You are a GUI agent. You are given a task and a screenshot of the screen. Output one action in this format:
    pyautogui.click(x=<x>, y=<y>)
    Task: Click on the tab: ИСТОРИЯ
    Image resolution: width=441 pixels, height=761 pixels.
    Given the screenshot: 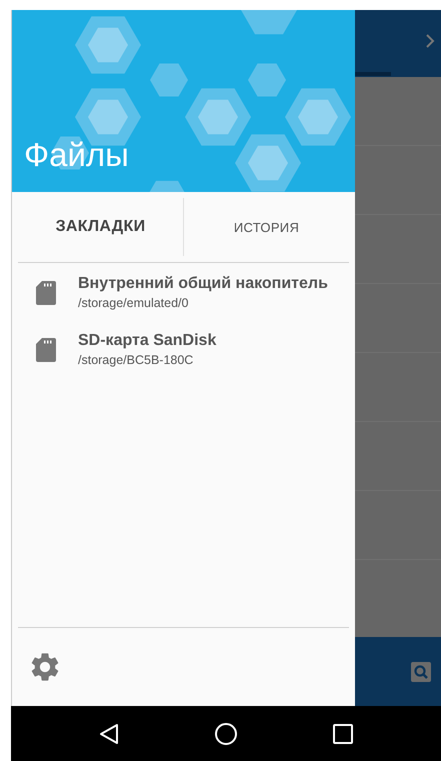 What is the action you would take?
    pyautogui.click(x=266, y=227)
    